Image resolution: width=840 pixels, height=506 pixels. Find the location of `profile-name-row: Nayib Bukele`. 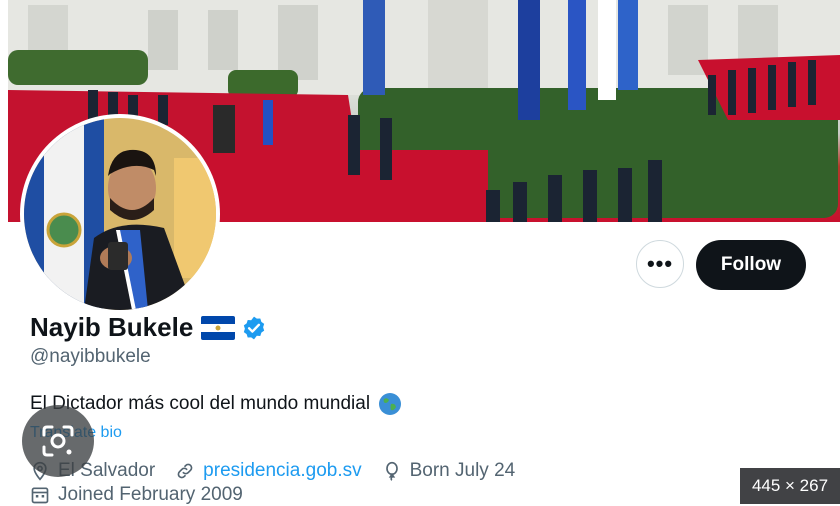

profile-name-row: Nayib Bukele is located at coordinates (148, 327).